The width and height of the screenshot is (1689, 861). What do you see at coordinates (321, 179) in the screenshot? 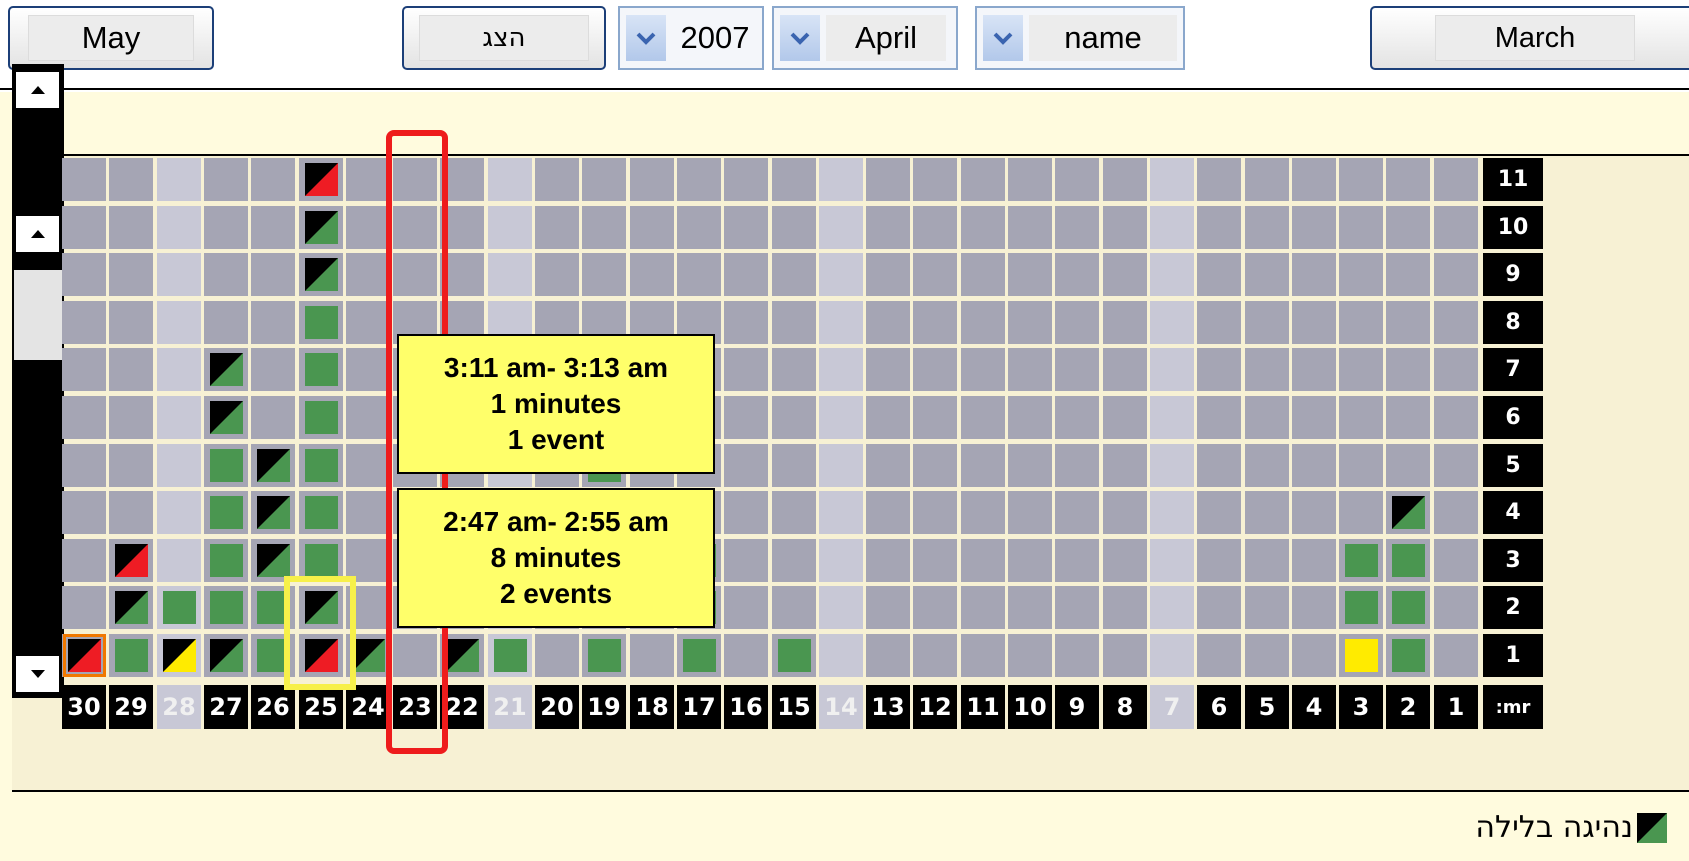
I see `event-mark-red-night` at bounding box center [321, 179].